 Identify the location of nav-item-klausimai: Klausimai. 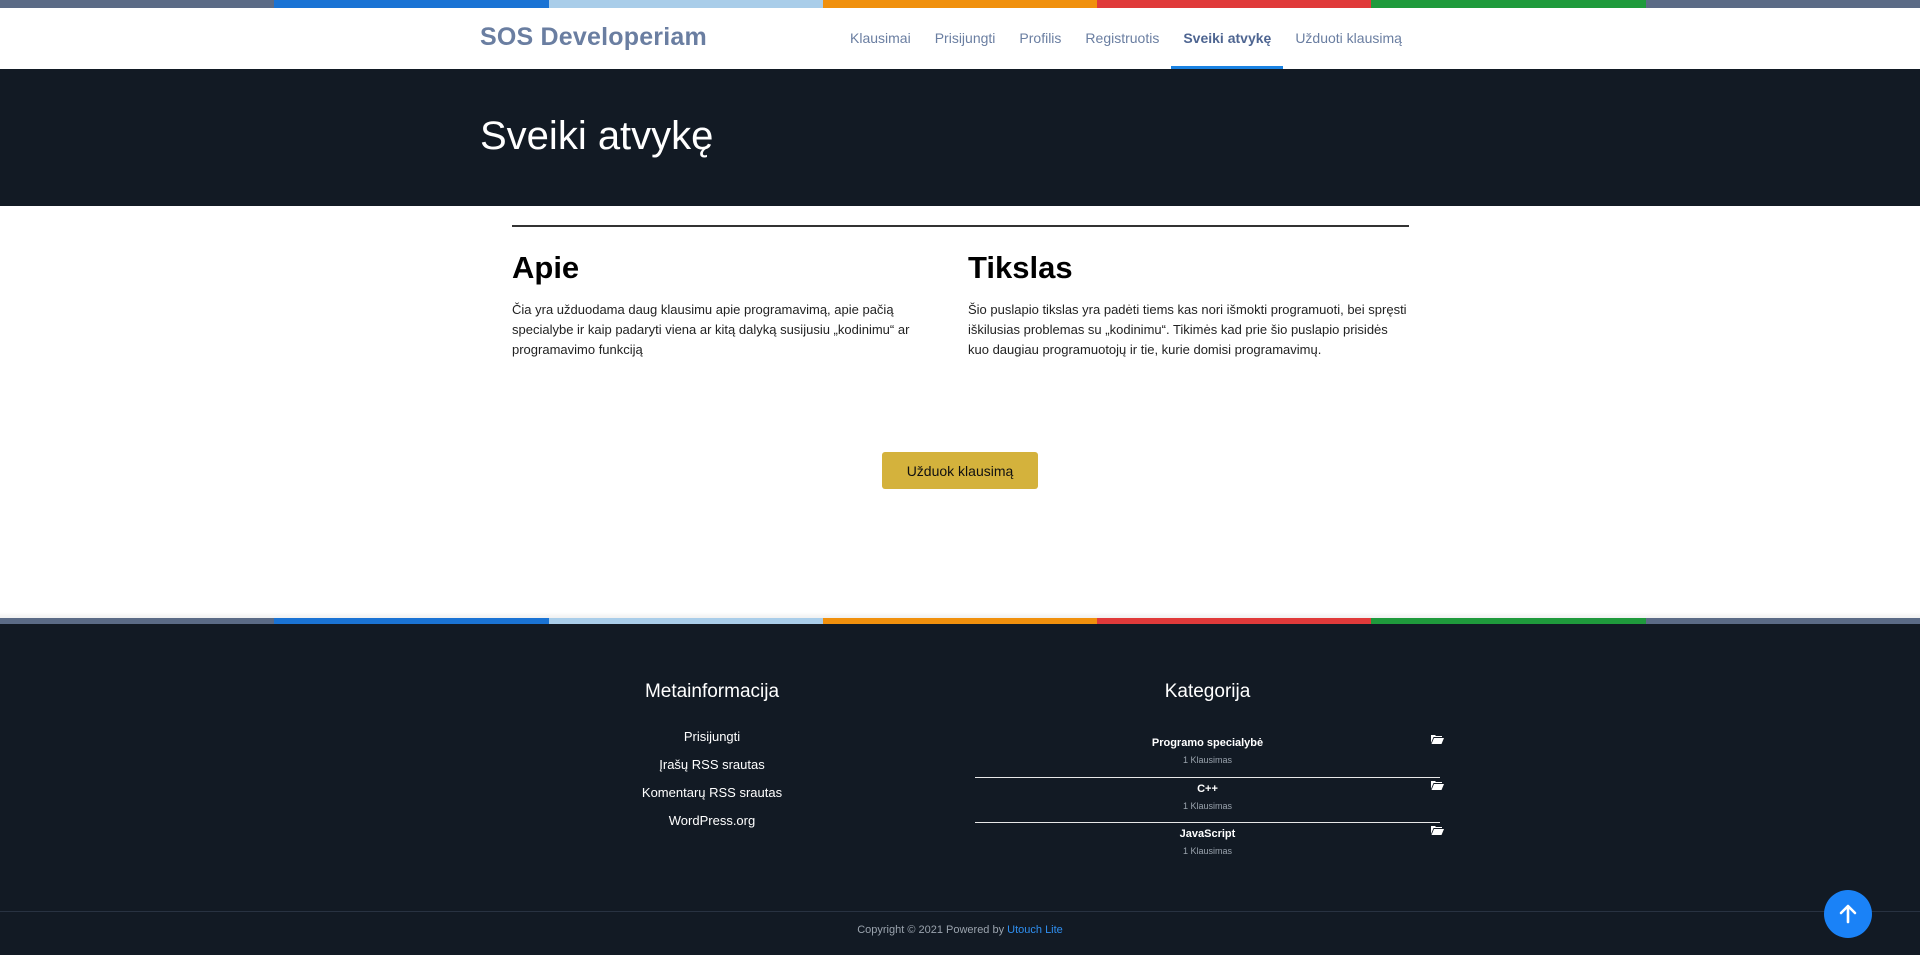
(880, 38).